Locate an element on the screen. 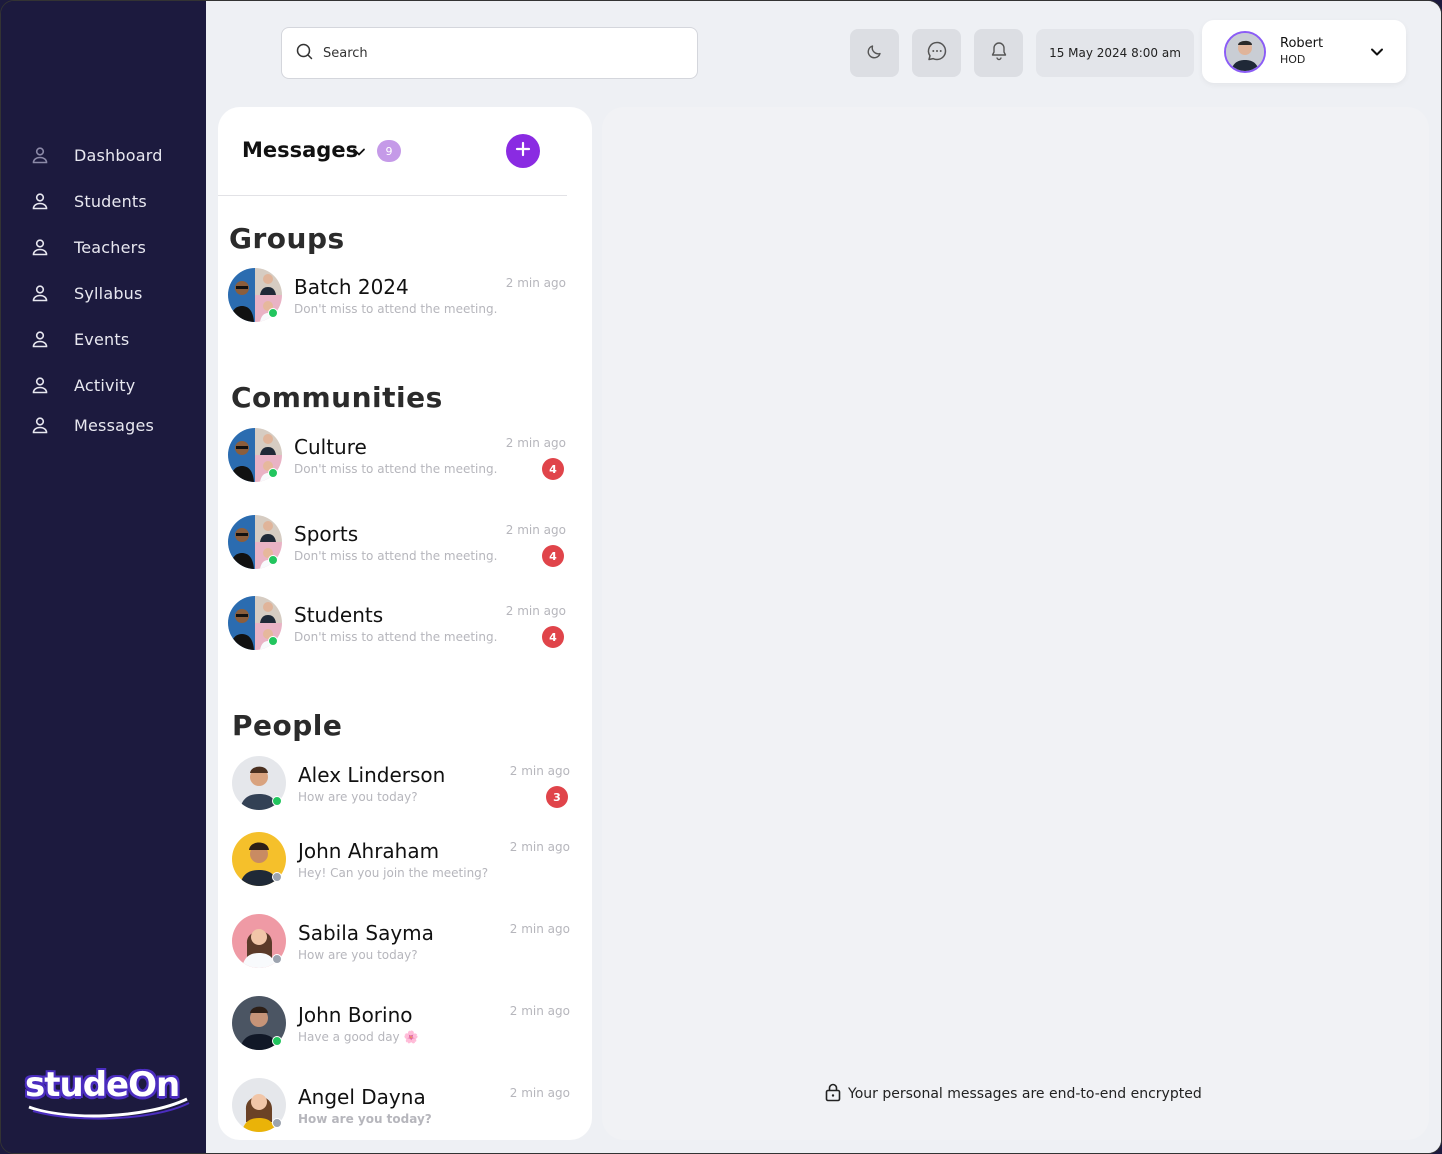 The height and width of the screenshot is (1154, 1442). user-profile-menu: Robert HOD is located at coordinates (1304, 51).